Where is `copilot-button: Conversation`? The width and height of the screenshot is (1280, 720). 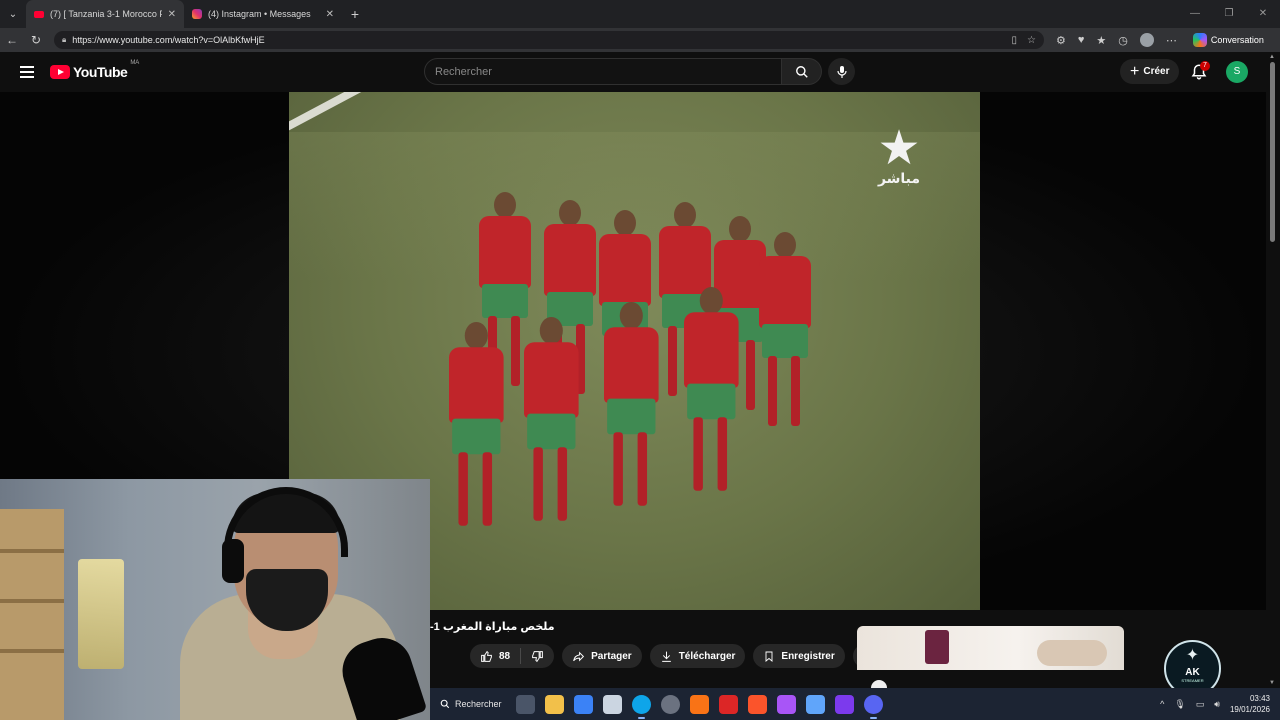
copilot-button: Conversation is located at coordinates (1228, 40).